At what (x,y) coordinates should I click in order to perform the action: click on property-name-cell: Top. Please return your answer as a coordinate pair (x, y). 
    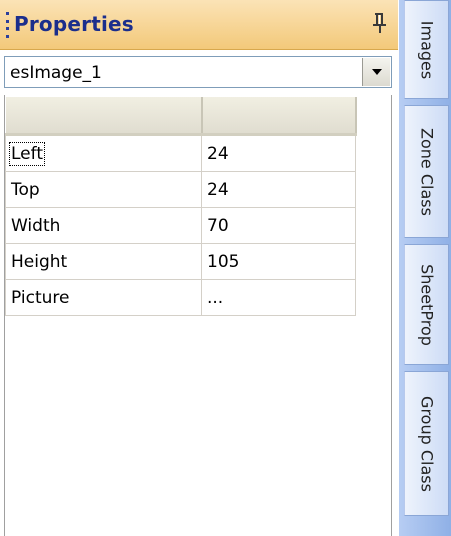
    Looking at the image, I should click on (103, 189).